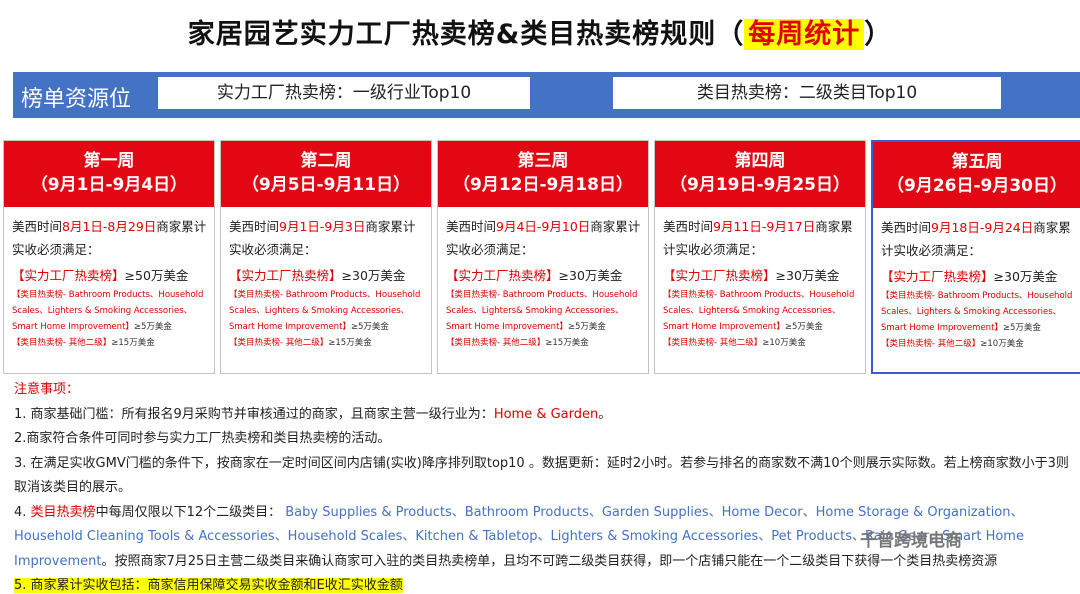  Describe the element at coordinates (758, 238) in the screenshot. I see `week-period: 美西时间9月11日-9月17日商家累计实收必须满足：` at that location.